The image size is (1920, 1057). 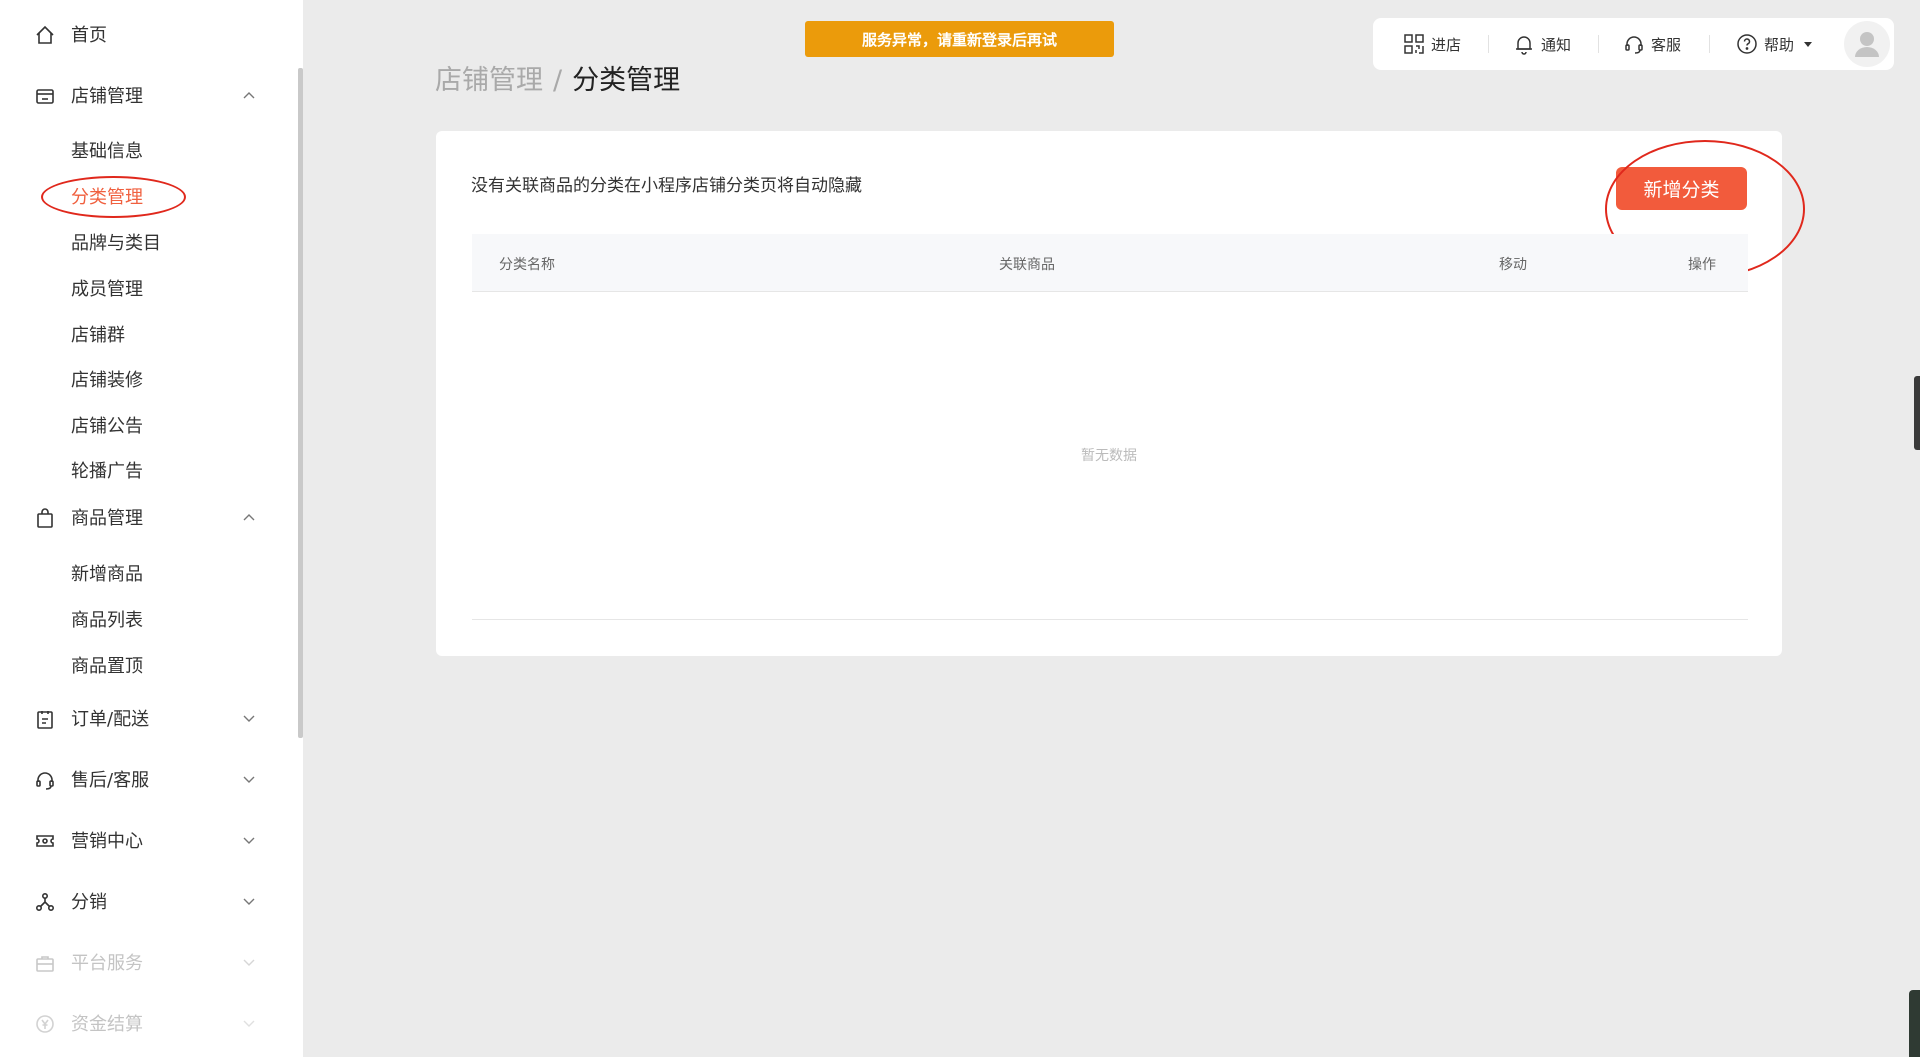 What do you see at coordinates (145, 95) in the screenshot?
I see `nav-store-management: 店铺管理` at bounding box center [145, 95].